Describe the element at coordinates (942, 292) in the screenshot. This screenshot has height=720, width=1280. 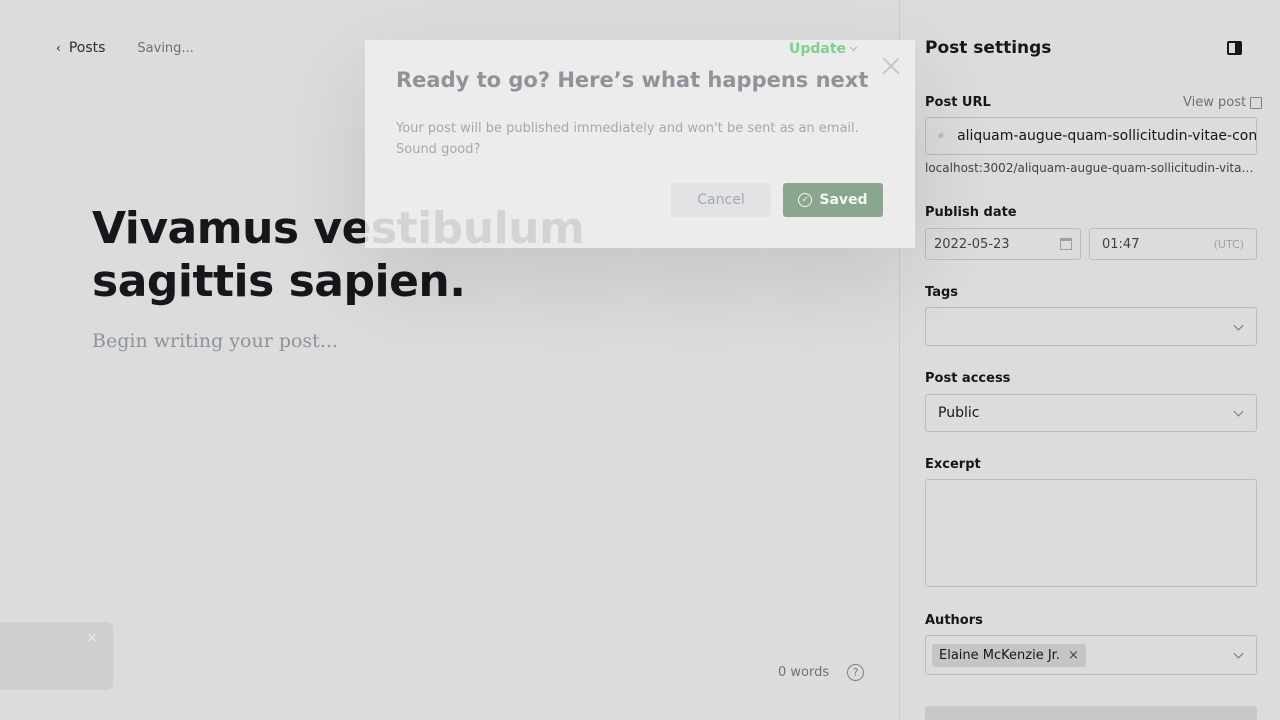
I see `tags-label: Tags` at that location.